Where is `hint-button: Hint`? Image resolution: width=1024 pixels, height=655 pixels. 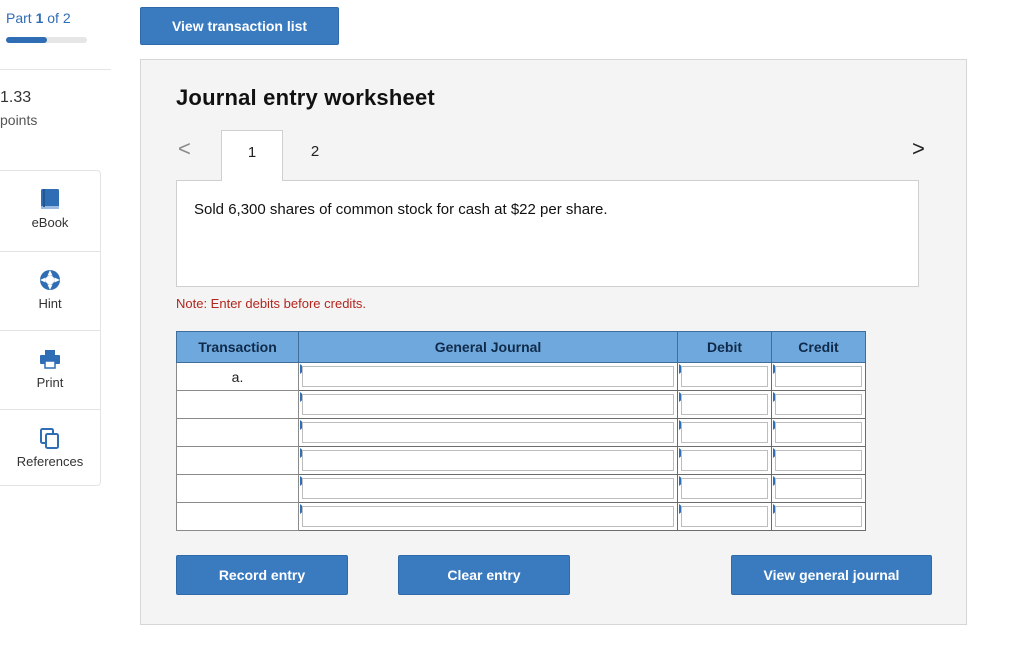 hint-button: Hint is located at coordinates (50, 290).